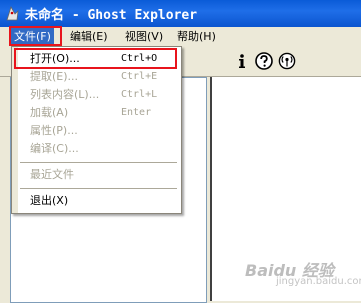 The height and width of the screenshot is (303, 361). I want to click on menu-view: 视图(V), so click(144, 36).